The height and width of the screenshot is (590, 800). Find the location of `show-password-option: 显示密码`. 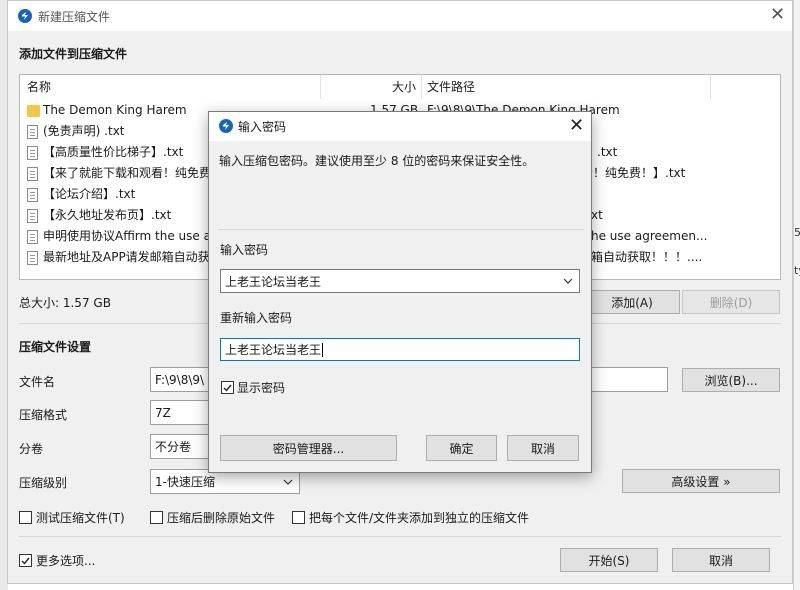

show-password-option: 显示密码 is located at coordinates (253, 387).